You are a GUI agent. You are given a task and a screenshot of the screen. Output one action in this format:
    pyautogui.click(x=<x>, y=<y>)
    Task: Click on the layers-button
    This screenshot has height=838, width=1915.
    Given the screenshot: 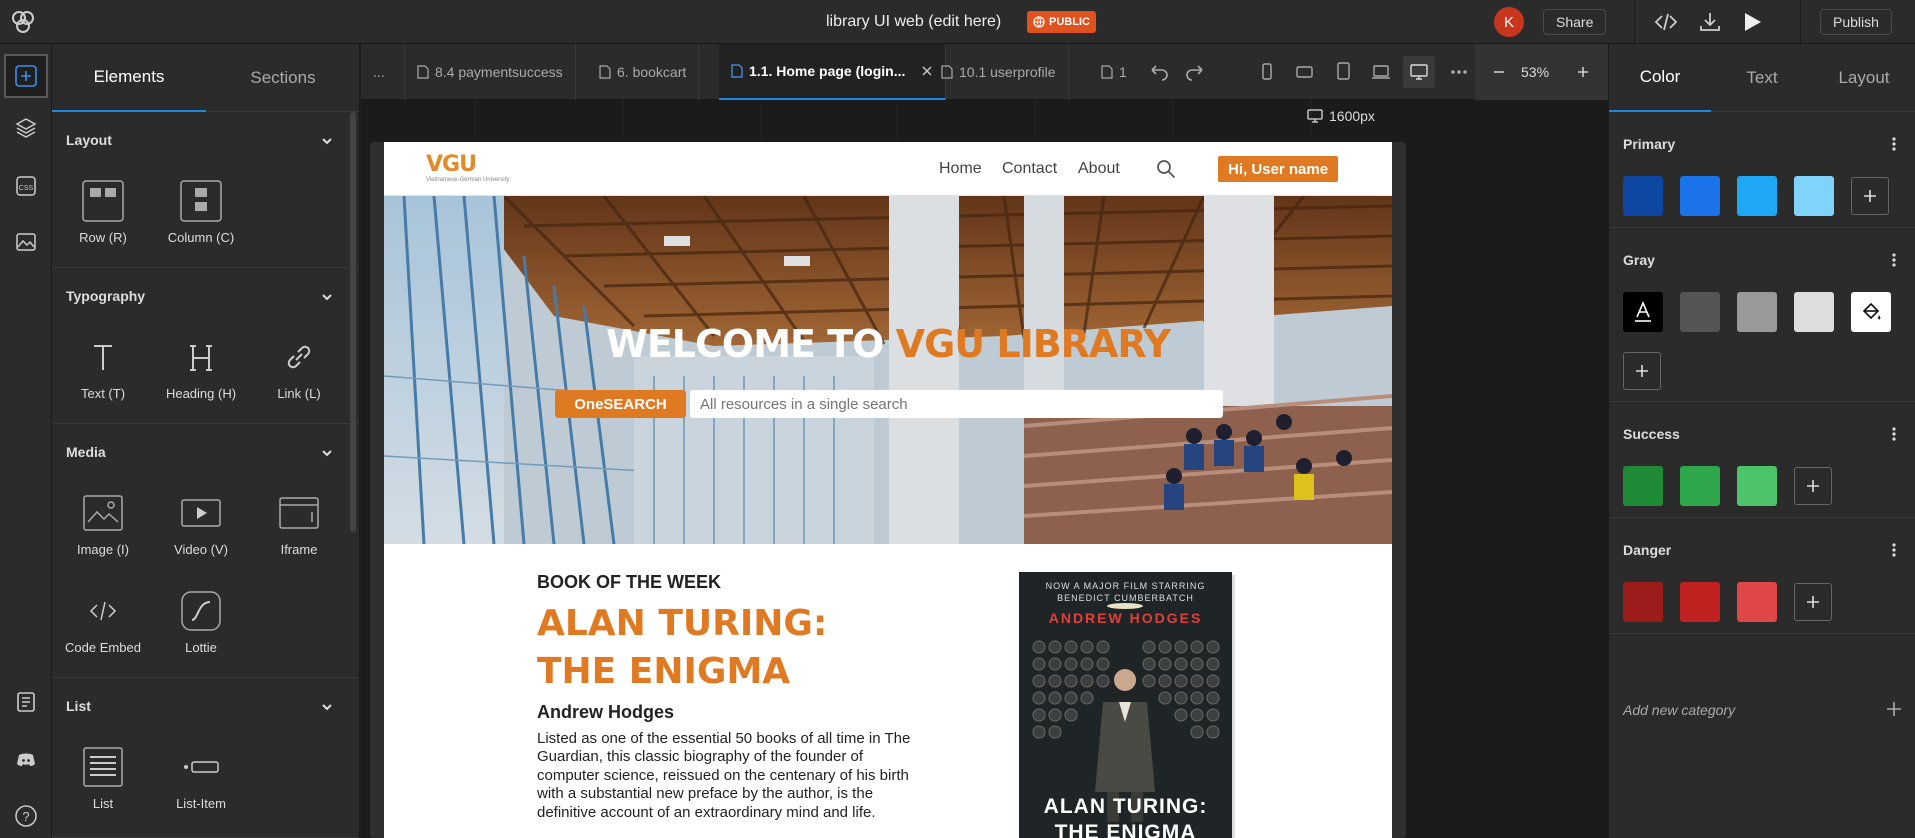 What is the action you would take?
    pyautogui.click(x=26, y=128)
    